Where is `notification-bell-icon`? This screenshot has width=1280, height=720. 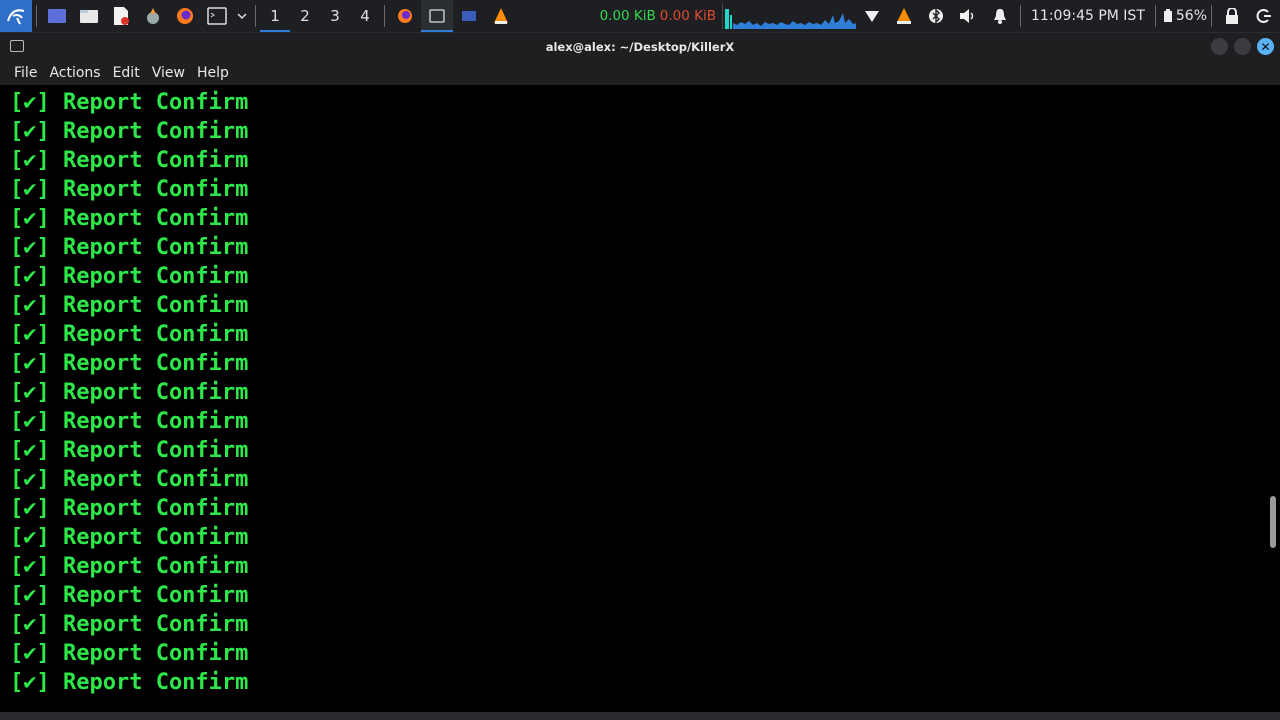 notification-bell-icon is located at coordinates (1000, 16).